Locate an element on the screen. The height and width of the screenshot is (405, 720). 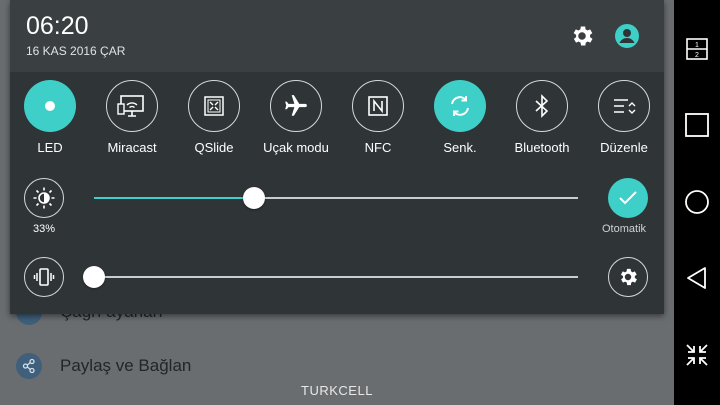
airplane-icon is located at coordinates (296, 106).